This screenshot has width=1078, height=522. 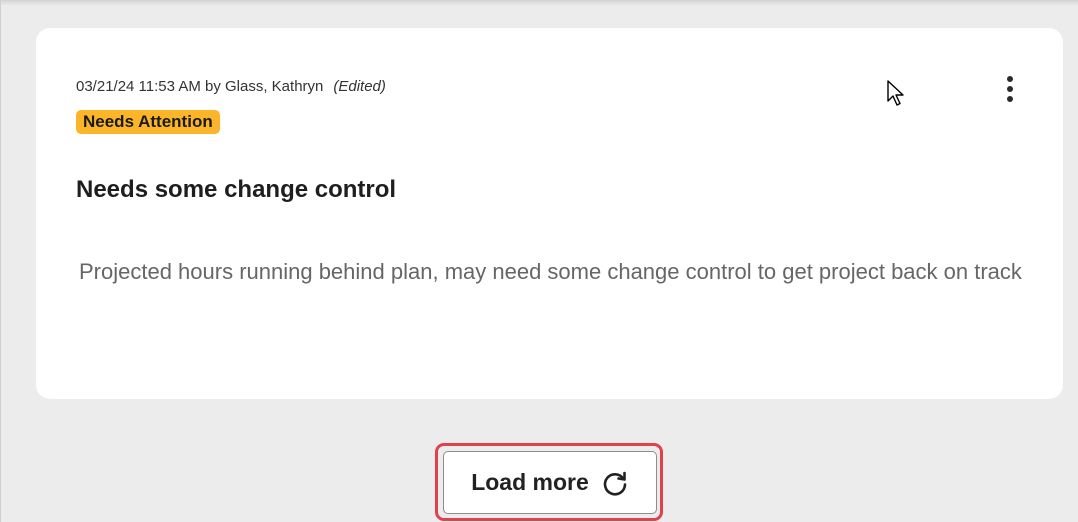 What do you see at coordinates (359, 86) in the screenshot?
I see `note-edited-tag: (Edited)` at bounding box center [359, 86].